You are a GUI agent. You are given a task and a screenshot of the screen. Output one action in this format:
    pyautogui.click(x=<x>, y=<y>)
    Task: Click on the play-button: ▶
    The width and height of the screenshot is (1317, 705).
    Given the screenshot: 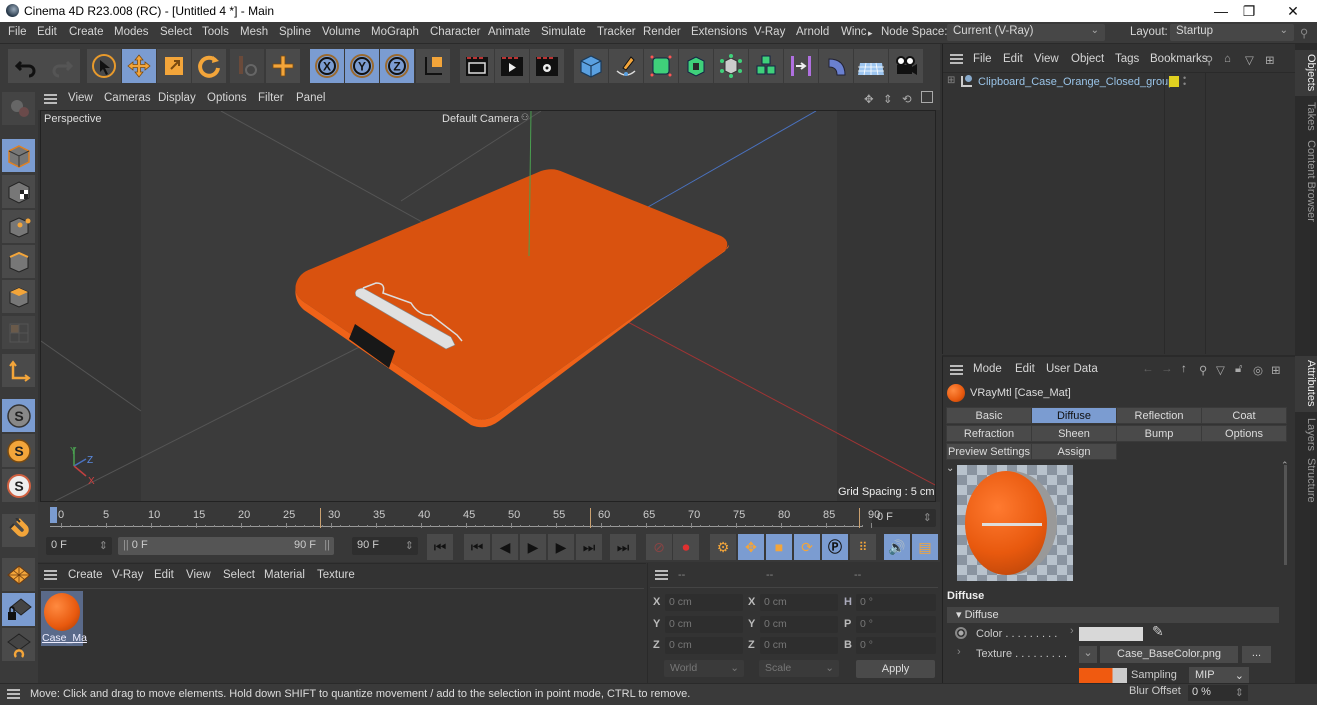 What is the action you would take?
    pyautogui.click(x=533, y=547)
    